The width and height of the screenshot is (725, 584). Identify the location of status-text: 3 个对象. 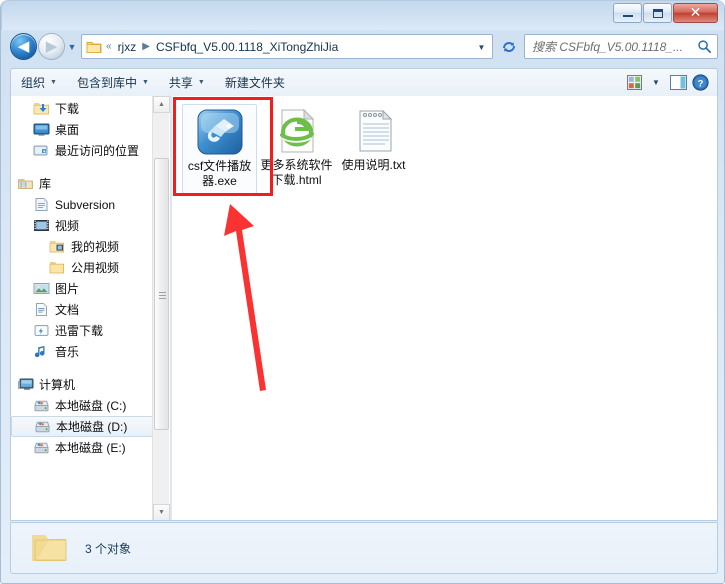
(108, 548).